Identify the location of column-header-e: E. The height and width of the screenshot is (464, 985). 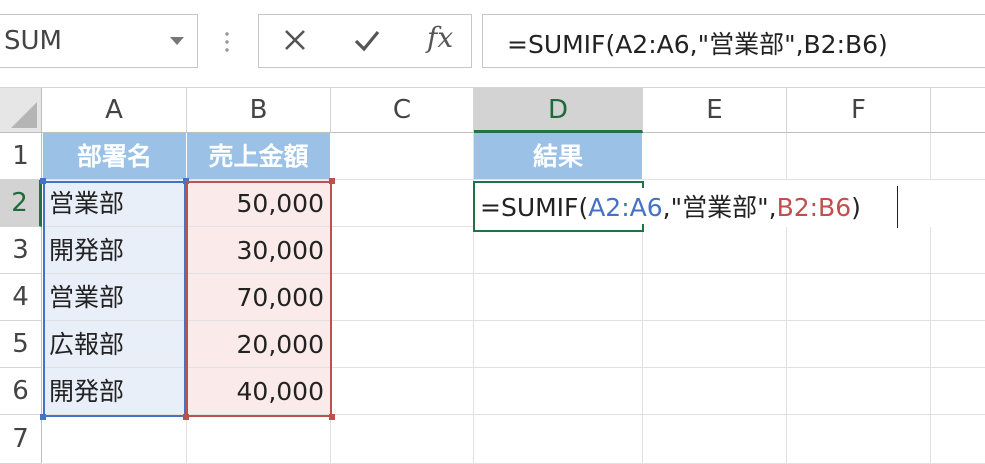
(715, 110).